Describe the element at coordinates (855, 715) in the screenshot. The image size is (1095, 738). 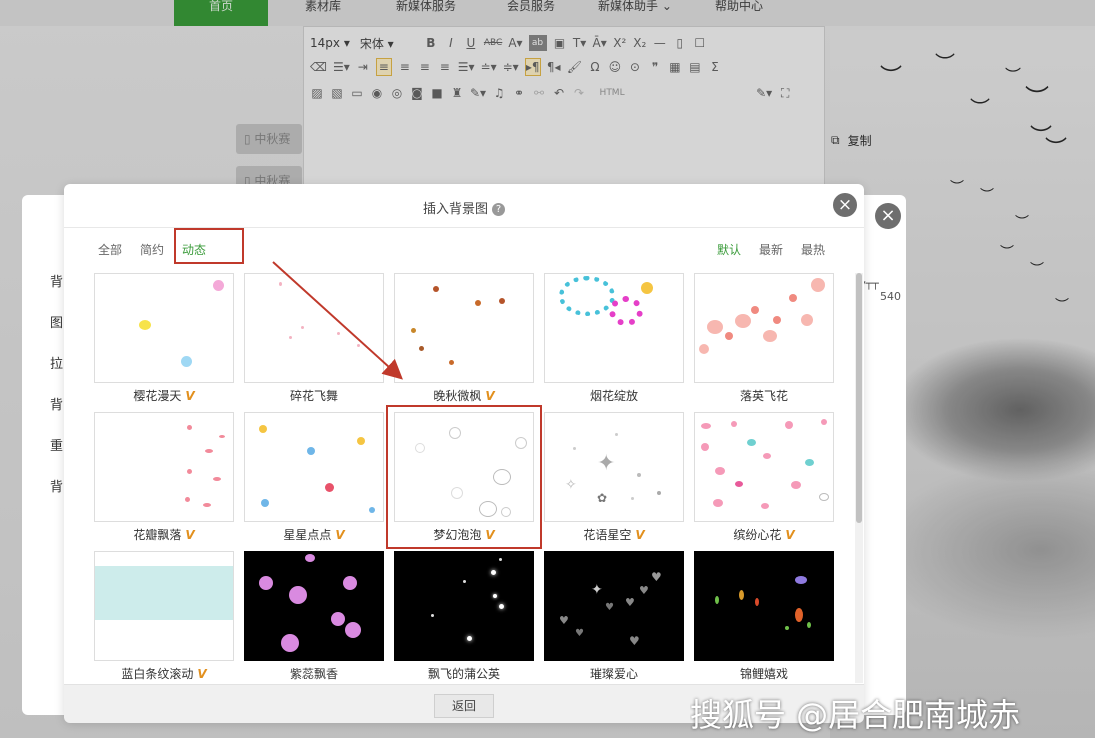
I see `watermark-text: 搜狐号 @居合肥南城赤` at that location.